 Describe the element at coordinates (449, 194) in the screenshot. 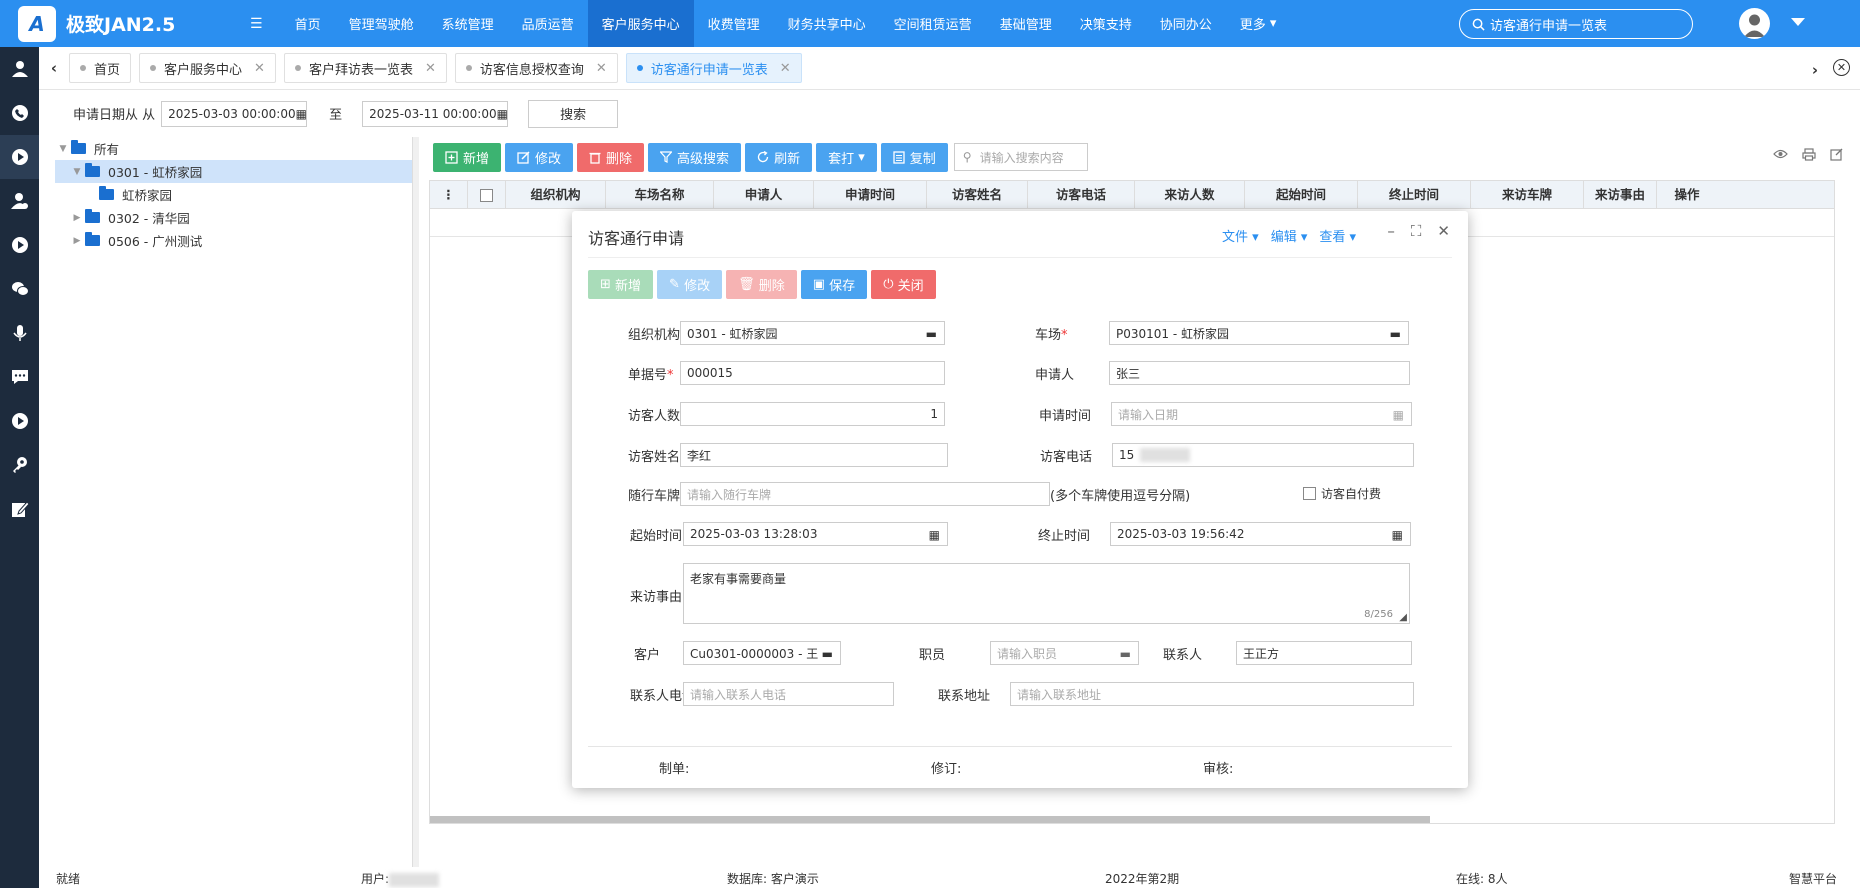

I see `column-menu-icon: ⋮` at that location.